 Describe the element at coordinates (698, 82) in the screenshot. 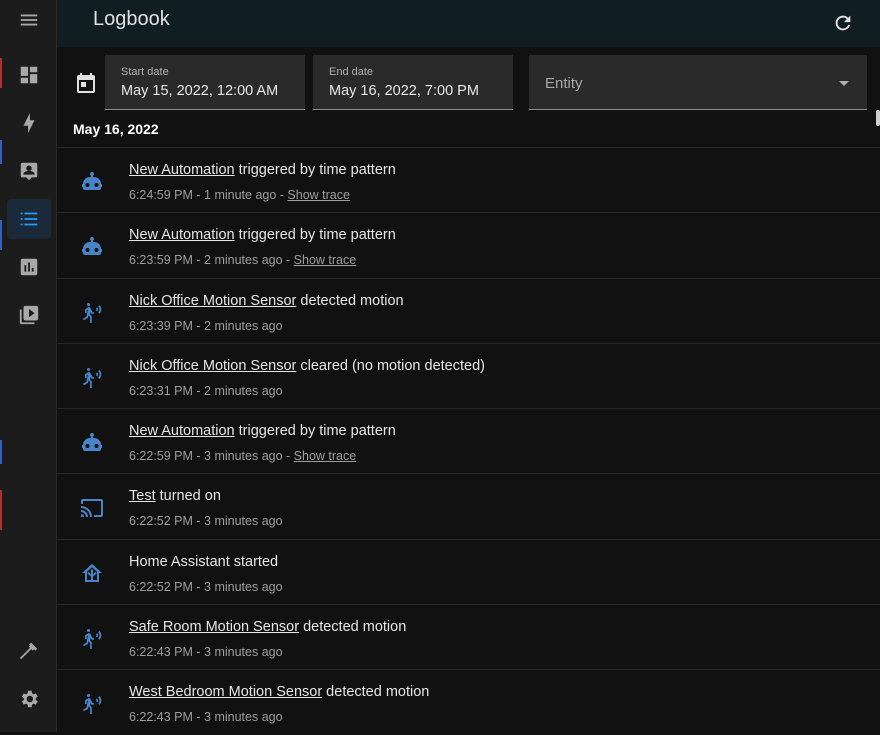

I see `entity-picker: Entity` at that location.